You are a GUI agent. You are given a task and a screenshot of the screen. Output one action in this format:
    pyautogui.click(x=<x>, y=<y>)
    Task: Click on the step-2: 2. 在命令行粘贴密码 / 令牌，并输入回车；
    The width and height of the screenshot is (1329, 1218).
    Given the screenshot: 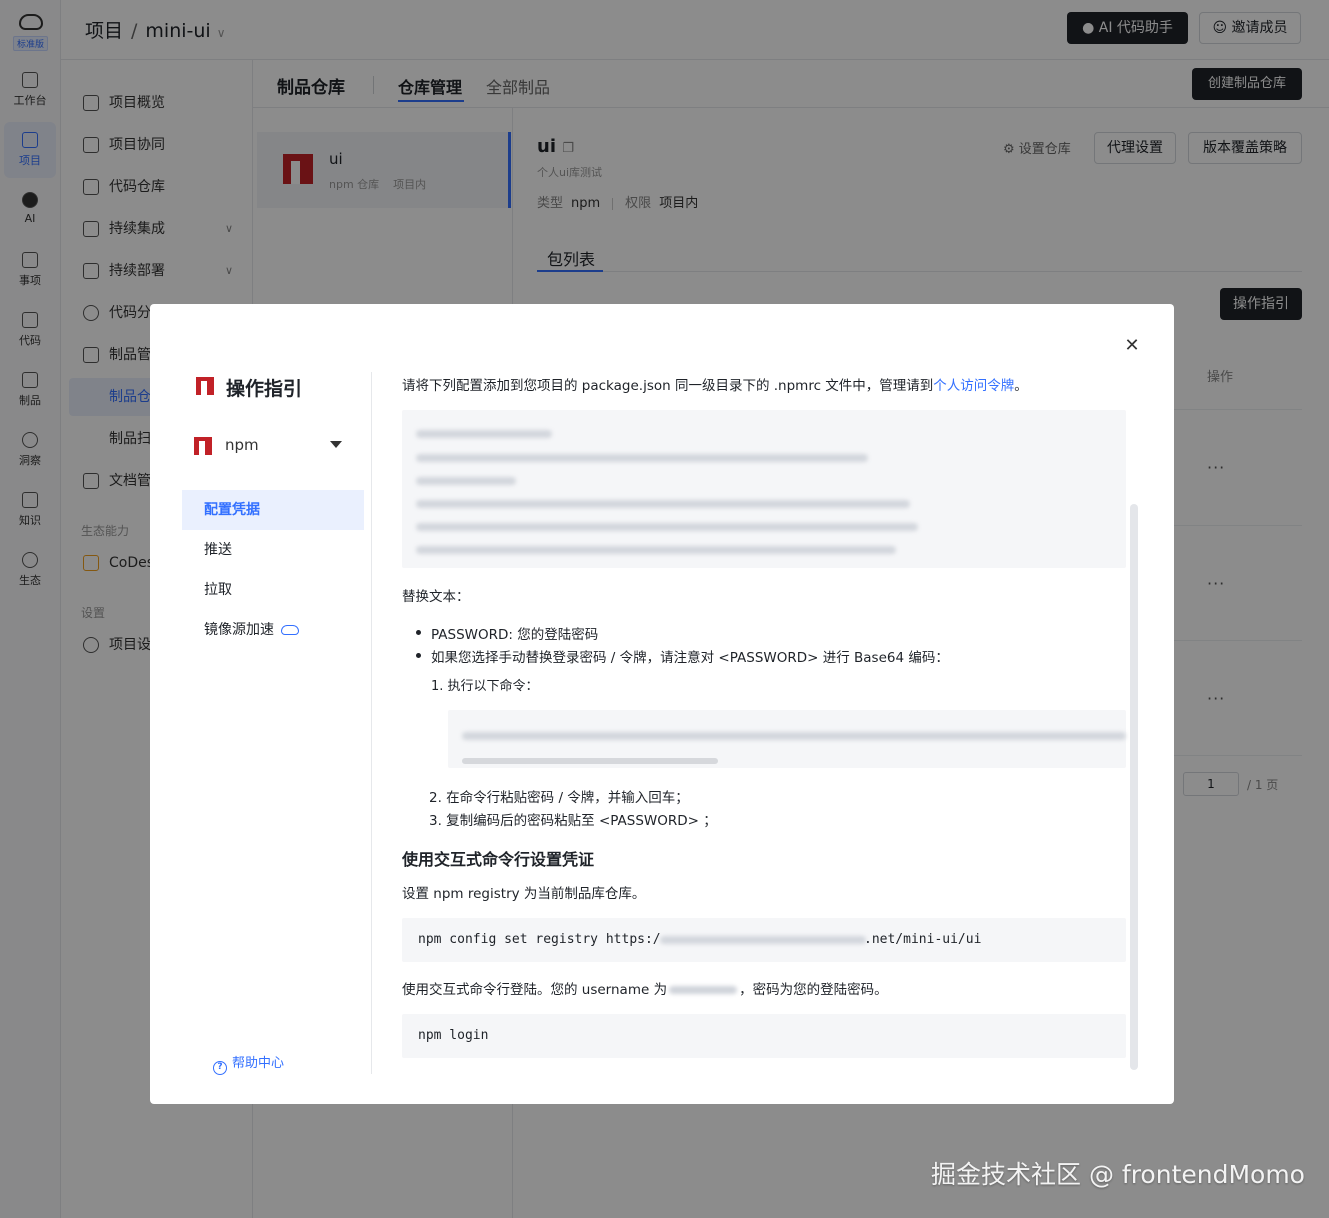 What is the action you would take?
    pyautogui.click(x=559, y=798)
    